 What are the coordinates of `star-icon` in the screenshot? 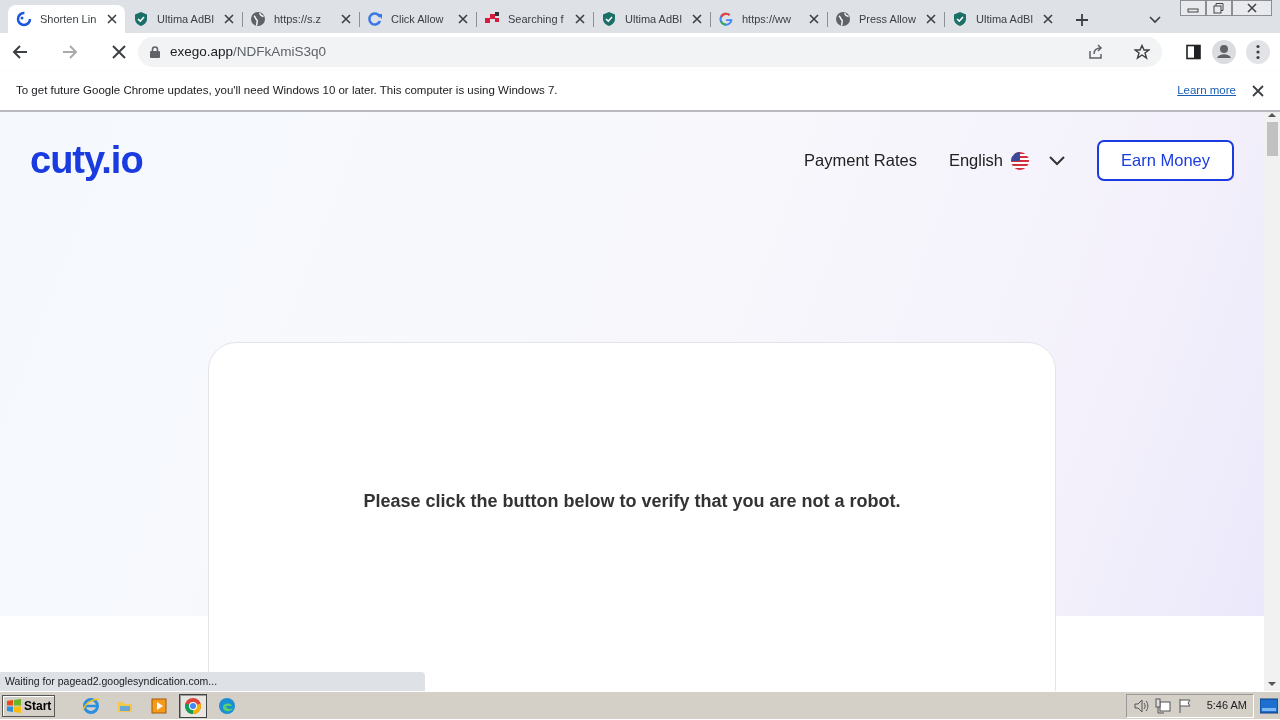 It's located at (1142, 52).